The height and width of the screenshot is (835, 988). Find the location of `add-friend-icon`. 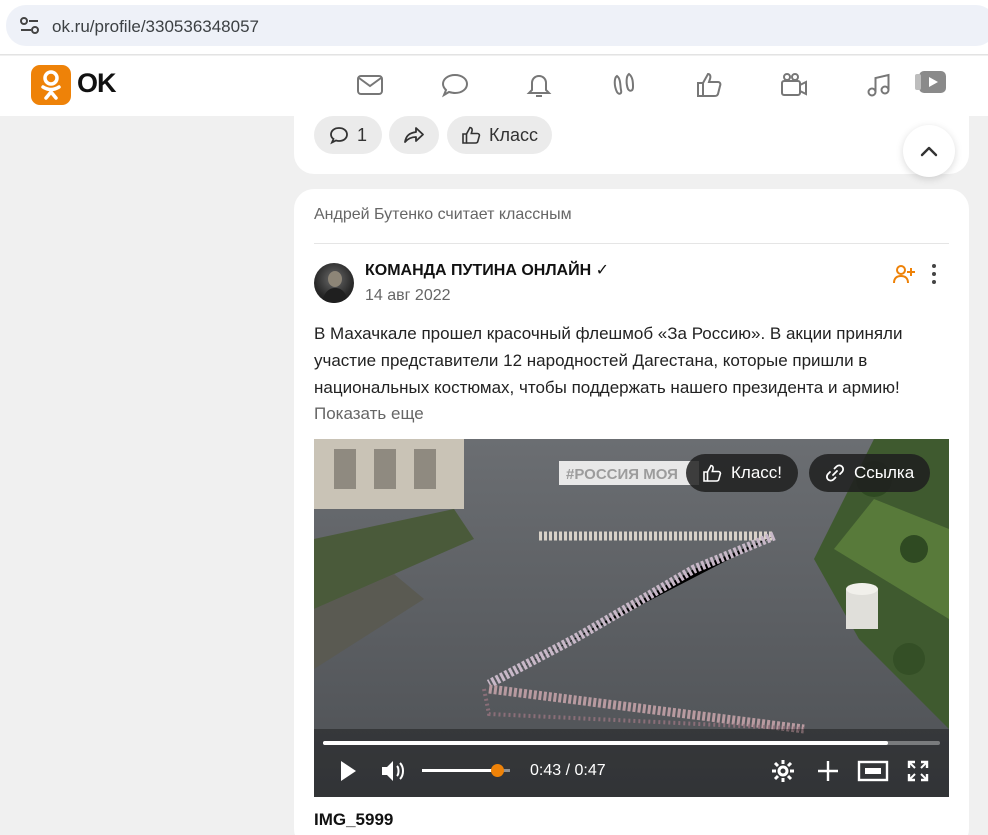

add-friend-icon is located at coordinates (904, 274).